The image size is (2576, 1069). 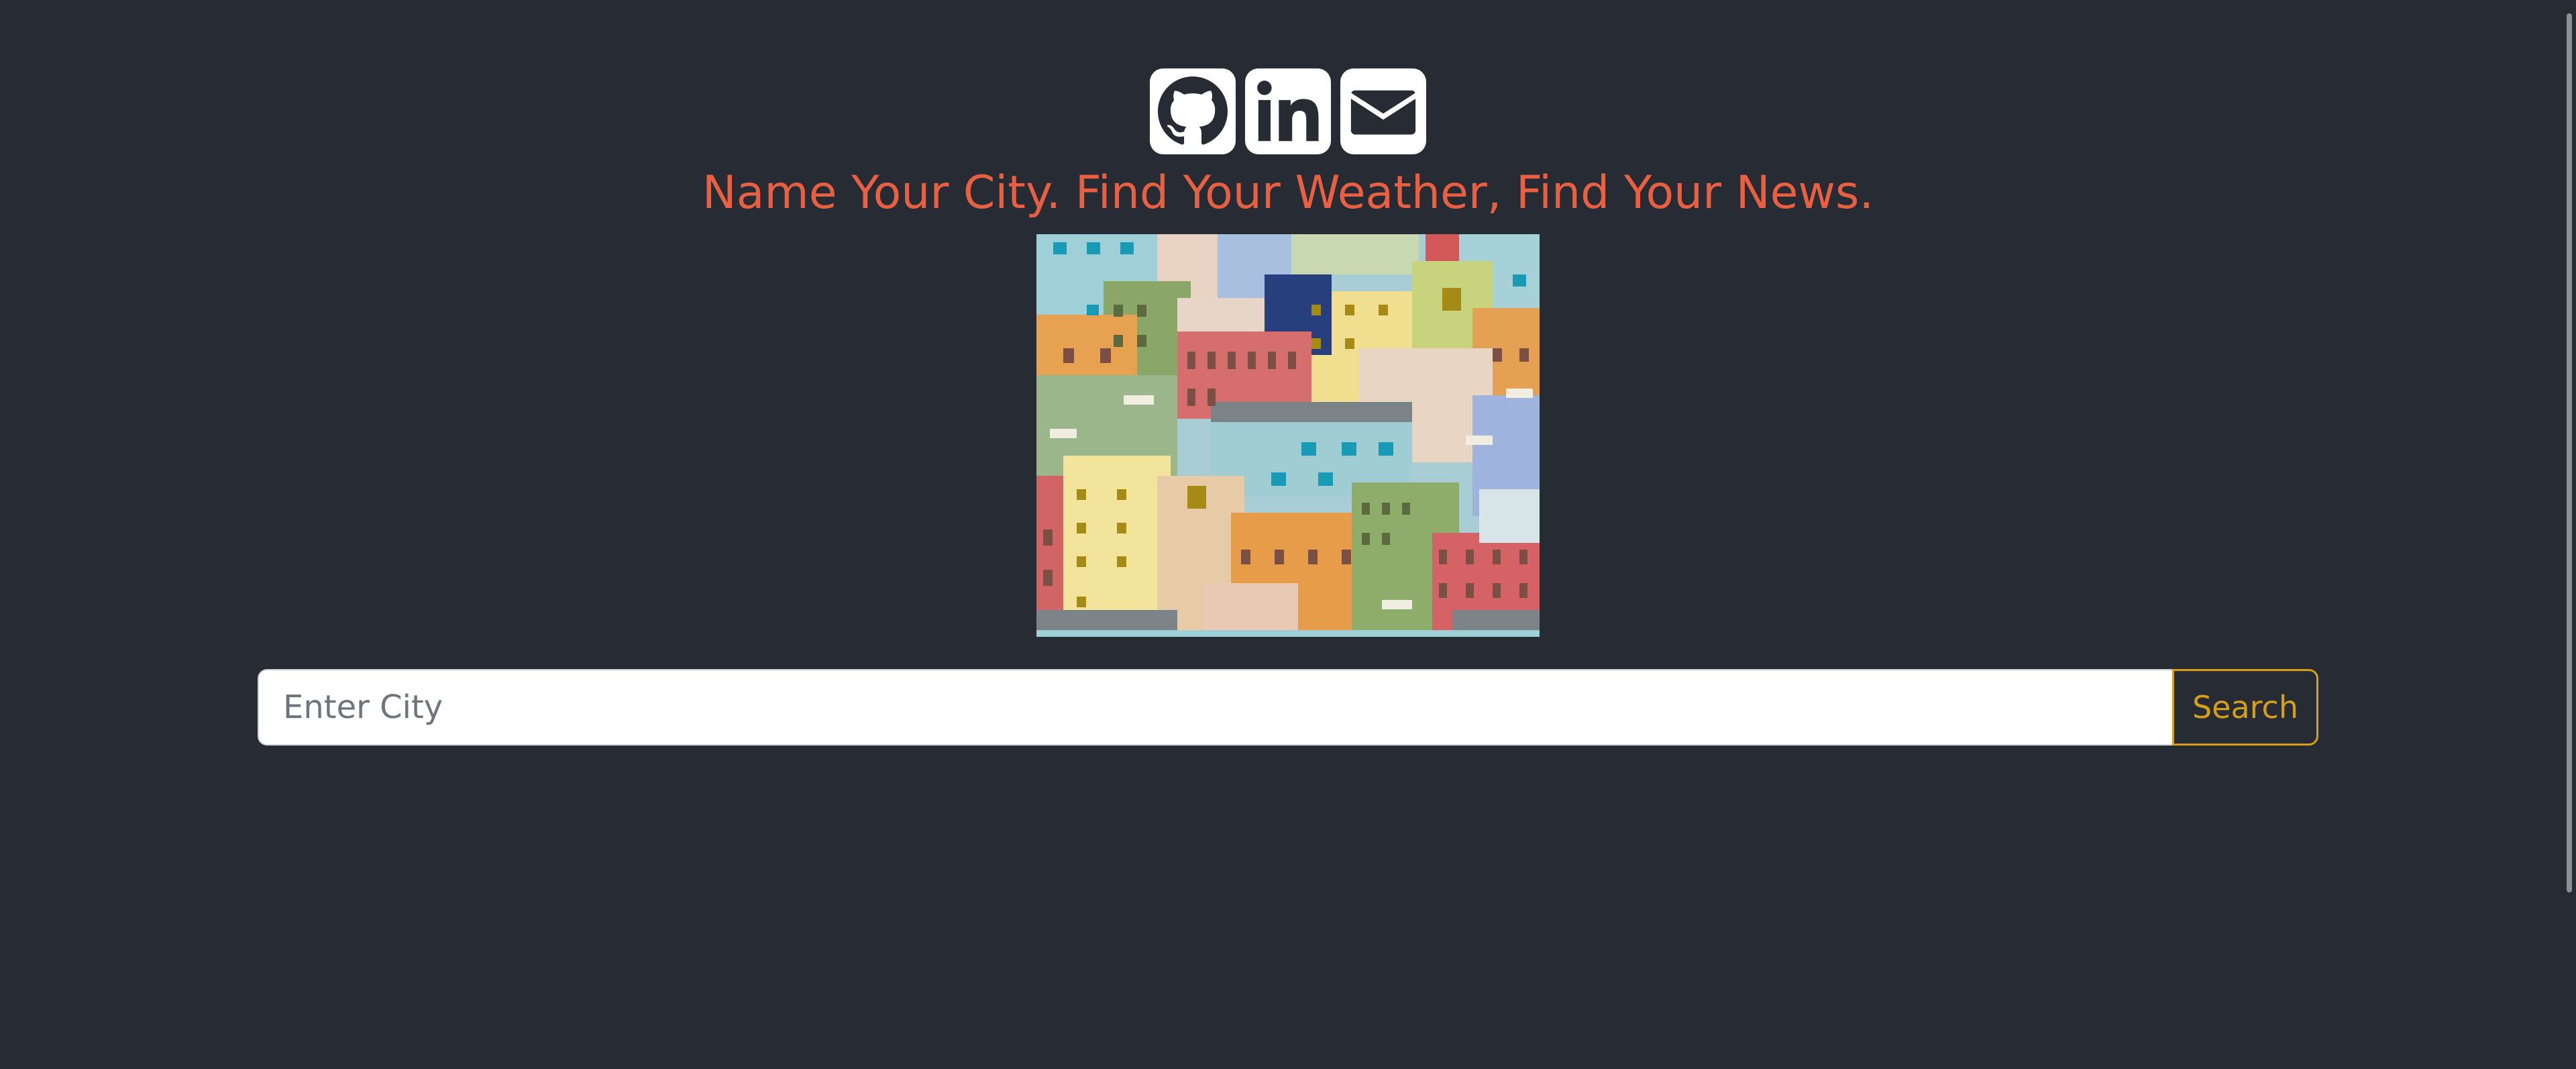 I want to click on github-link, so click(x=1193, y=111).